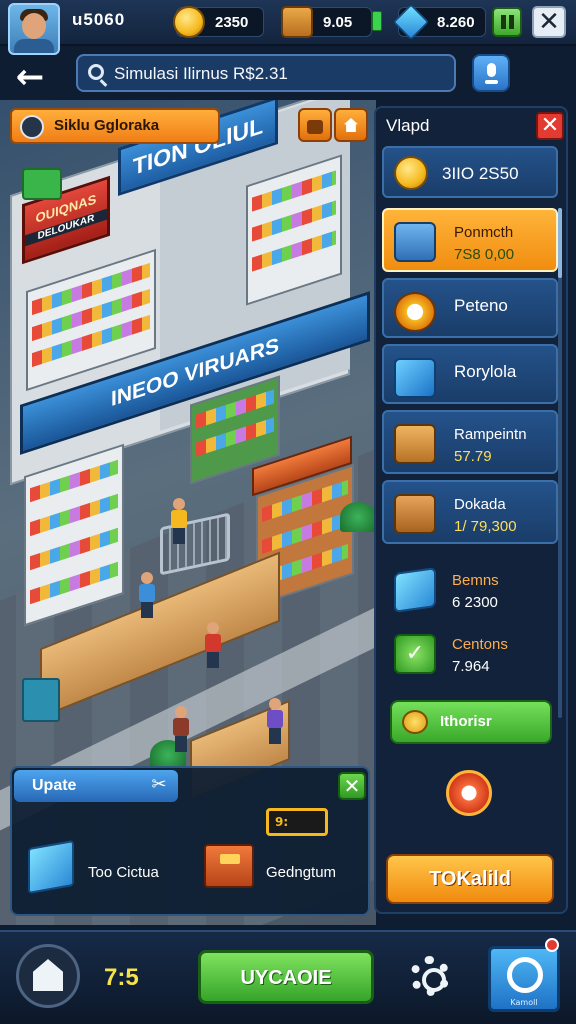 The image size is (576, 1024). I want to click on player-avatar, so click(34, 29).